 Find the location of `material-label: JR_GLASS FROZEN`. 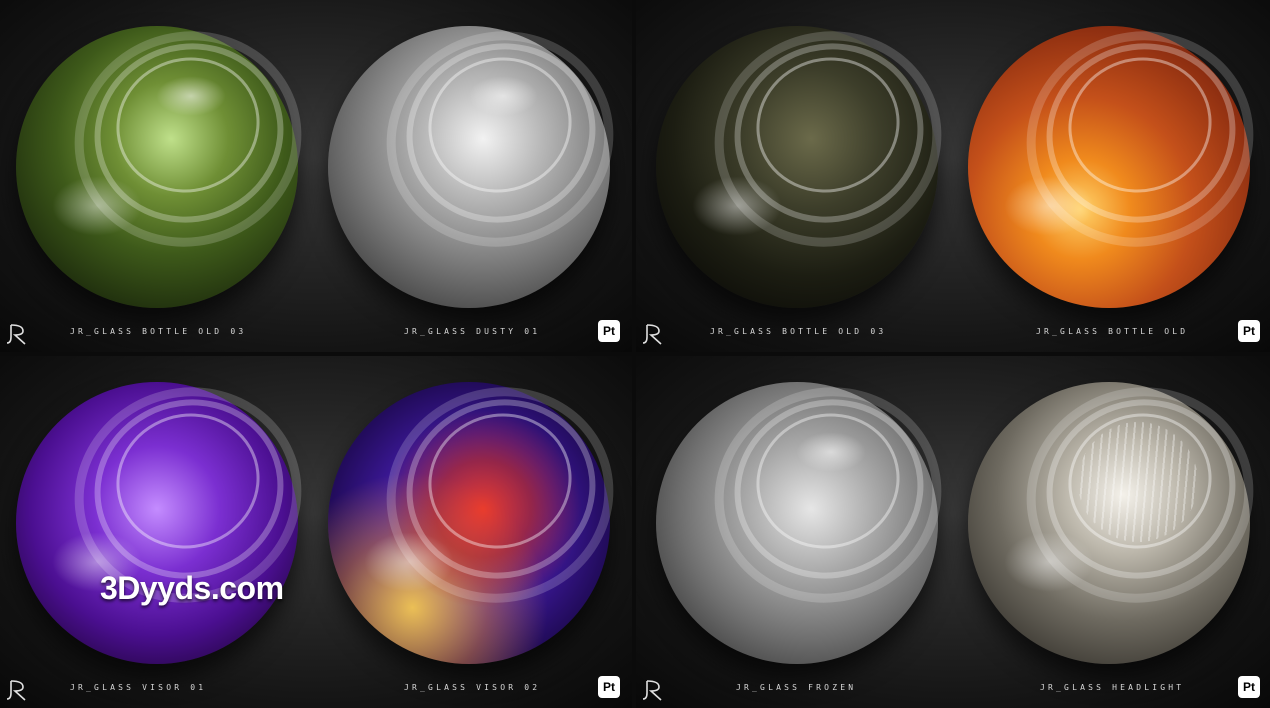

material-label: JR_GLASS FROZEN is located at coordinates (796, 687).